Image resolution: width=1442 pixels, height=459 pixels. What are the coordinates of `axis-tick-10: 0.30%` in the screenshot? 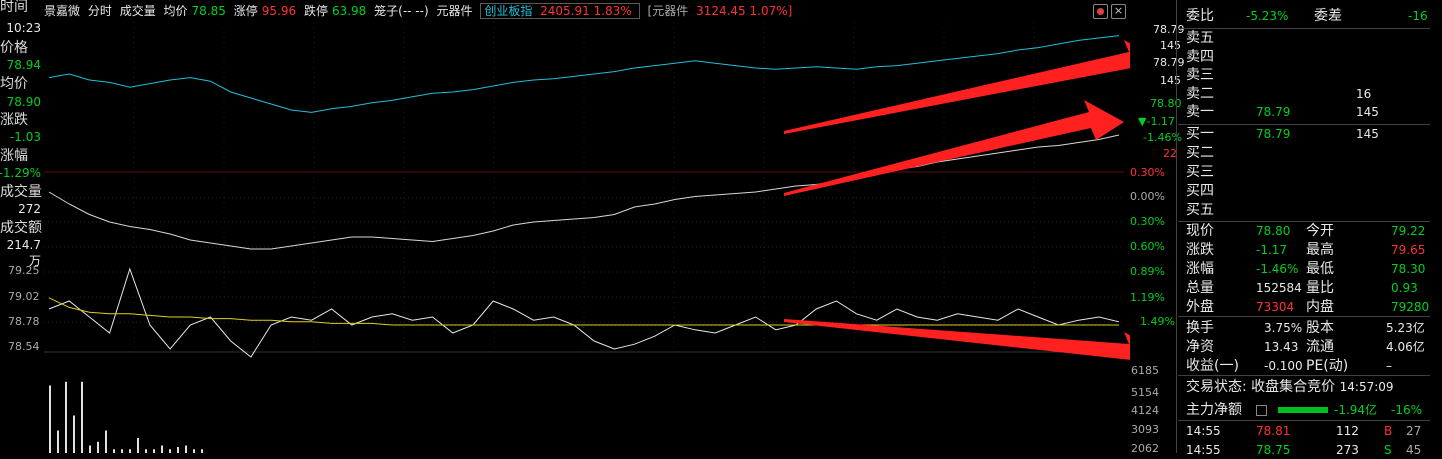 It's located at (1147, 221).